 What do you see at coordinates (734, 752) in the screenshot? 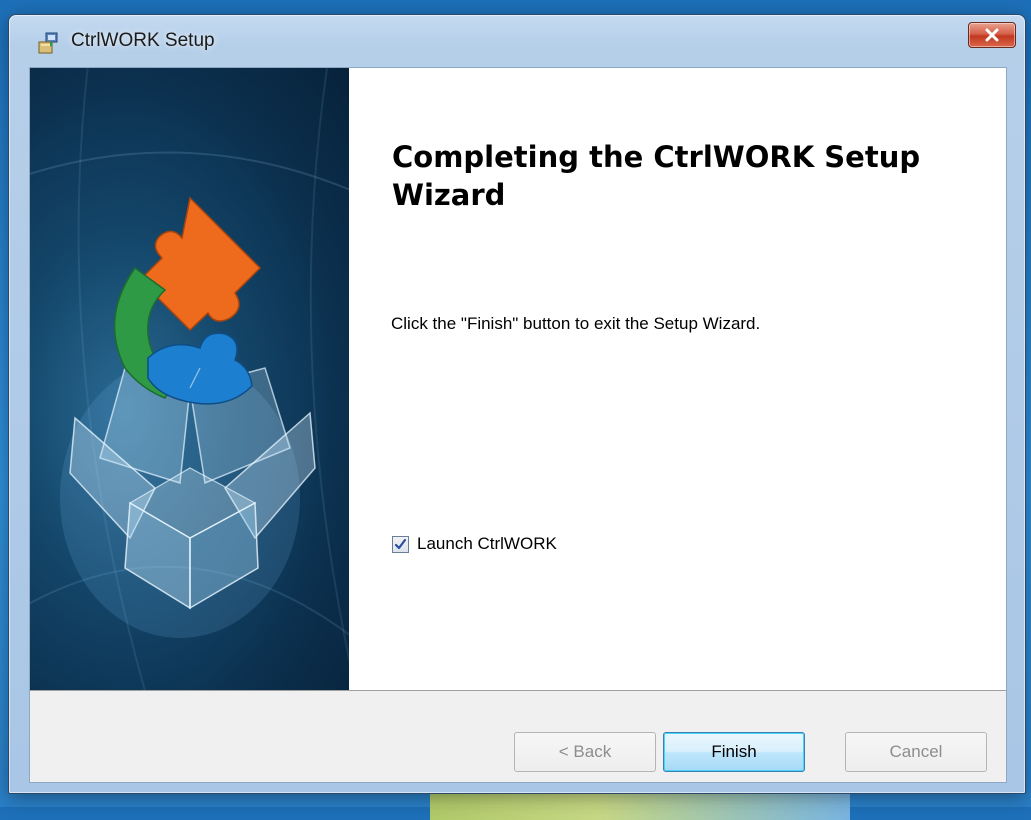
I see `finish-button: Finish` at bounding box center [734, 752].